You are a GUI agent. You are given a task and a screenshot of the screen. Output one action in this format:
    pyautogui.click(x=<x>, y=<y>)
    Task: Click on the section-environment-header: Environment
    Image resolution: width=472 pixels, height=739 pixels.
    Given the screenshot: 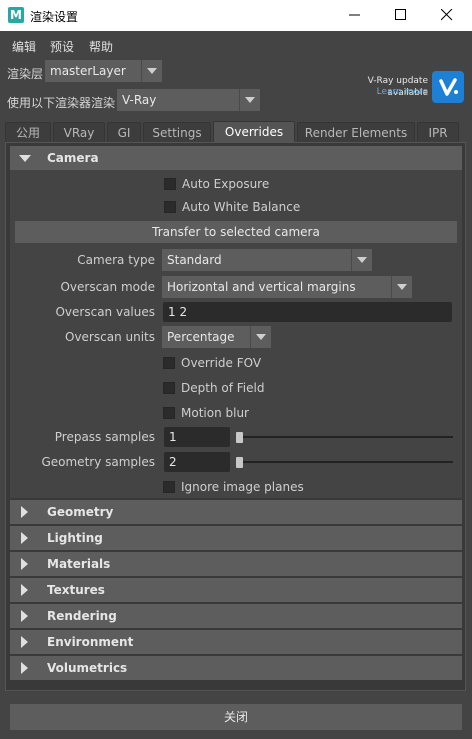 What is the action you would take?
    pyautogui.click(x=236, y=642)
    